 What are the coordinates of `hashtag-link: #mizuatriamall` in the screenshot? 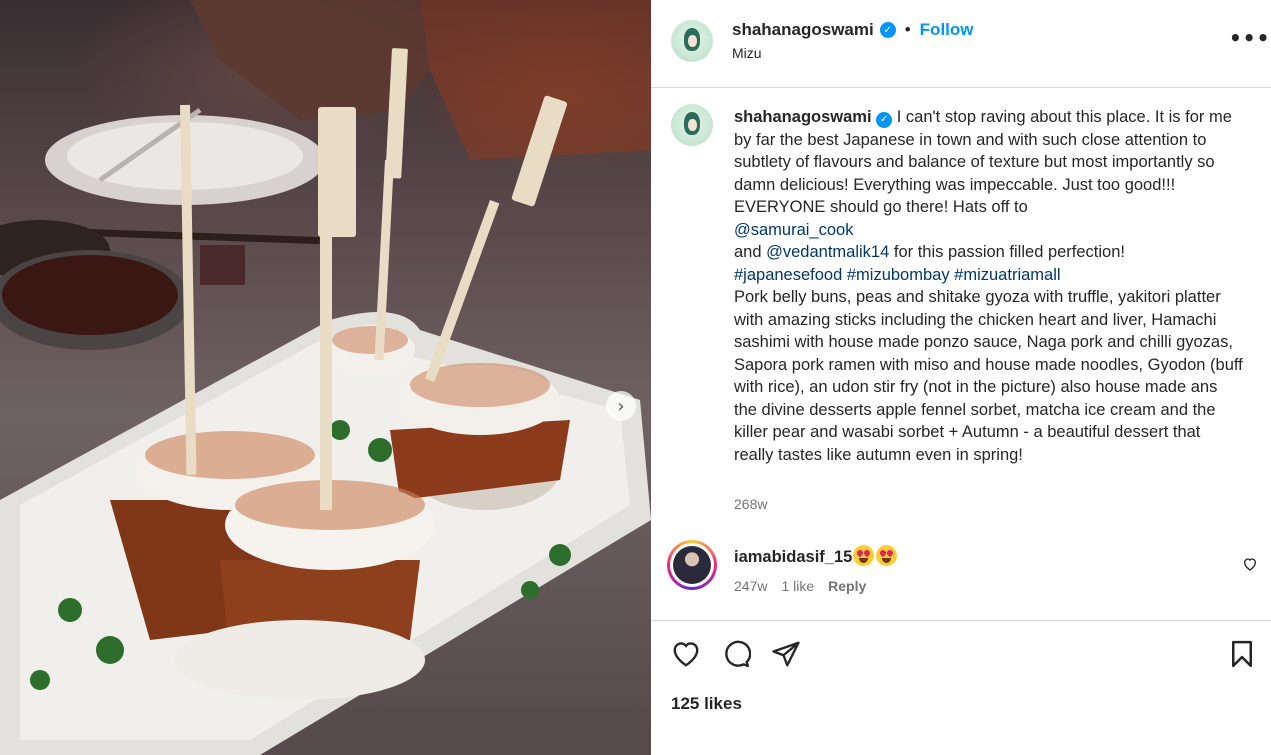 It's located at (1007, 275).